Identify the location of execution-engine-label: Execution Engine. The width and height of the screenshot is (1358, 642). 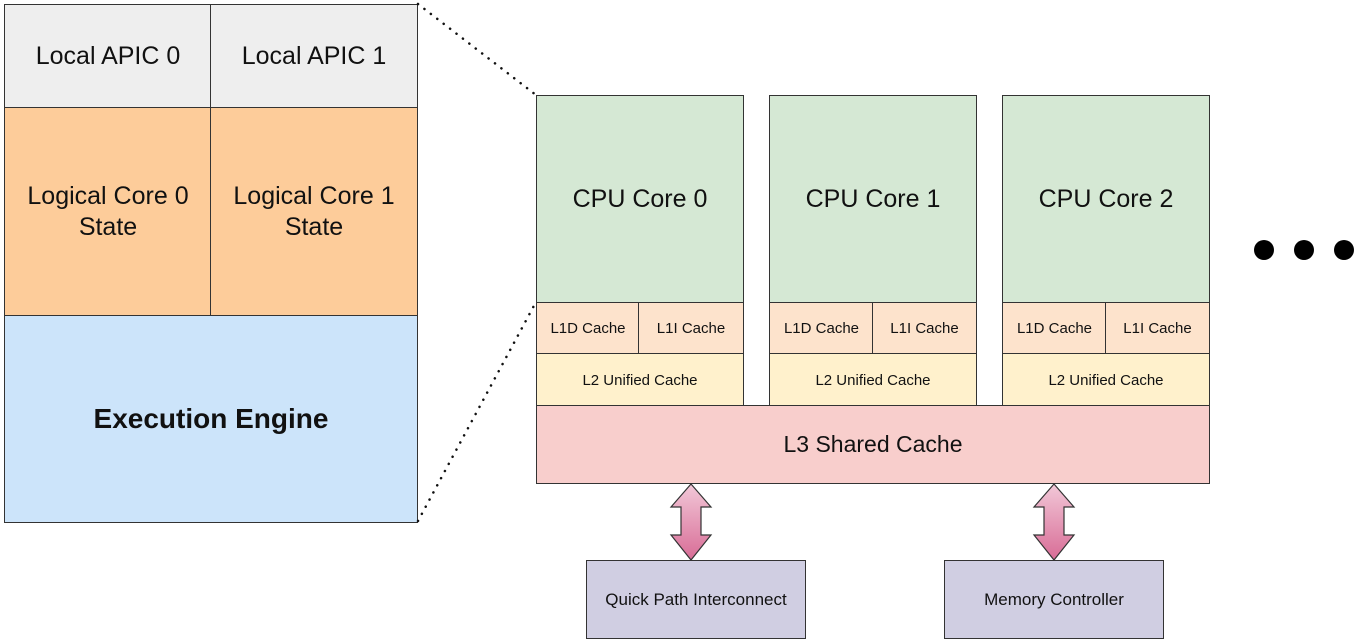
(211, 418).